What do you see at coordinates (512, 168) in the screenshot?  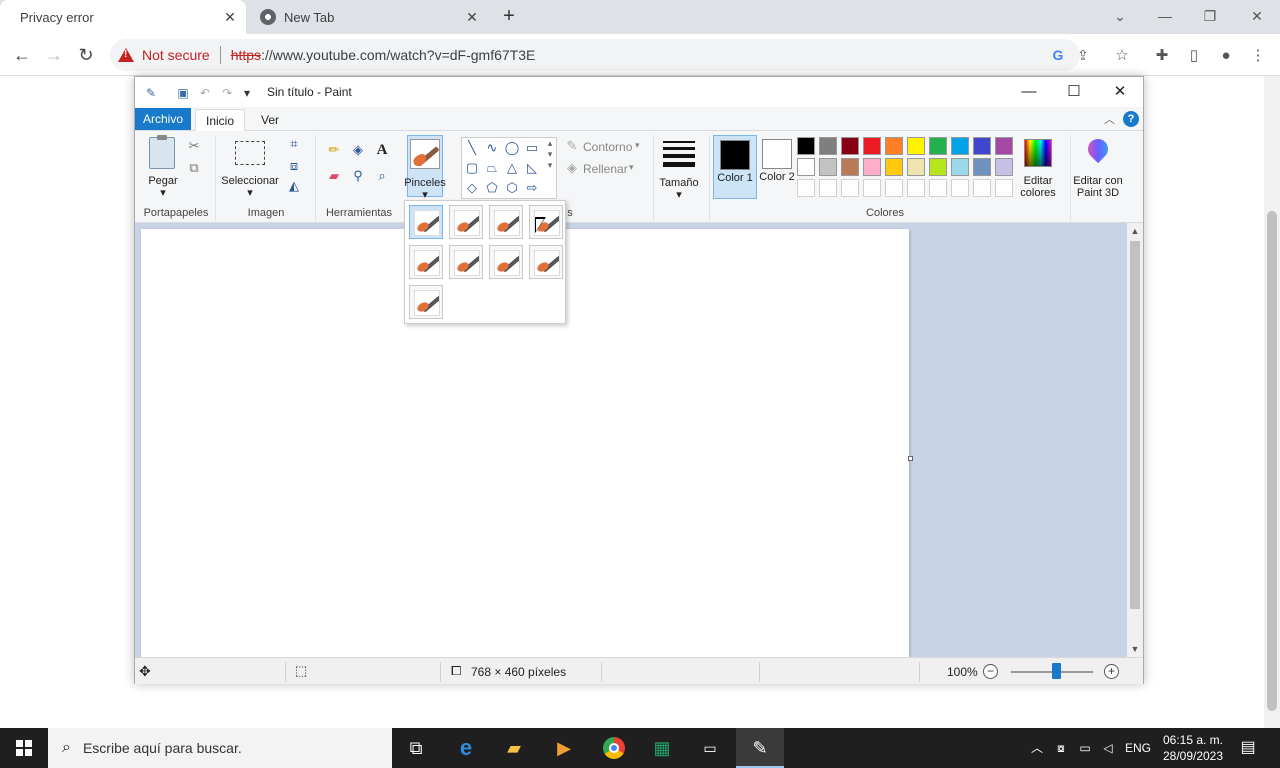 I see `triangle-shape-icon: △` at bounding box center [512, 168].